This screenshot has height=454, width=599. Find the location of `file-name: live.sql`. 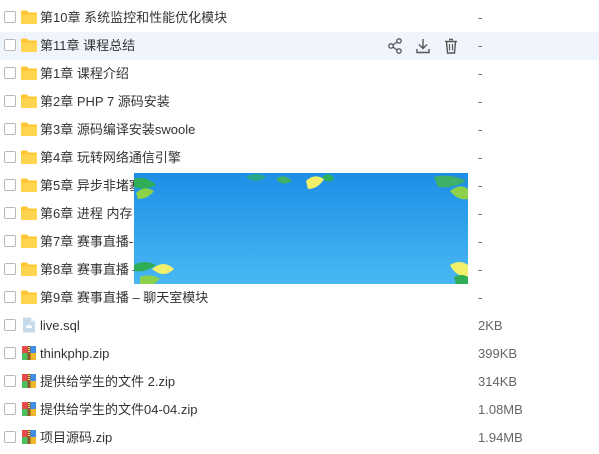

file-name: live.sql is located at coordinates (60, 326).